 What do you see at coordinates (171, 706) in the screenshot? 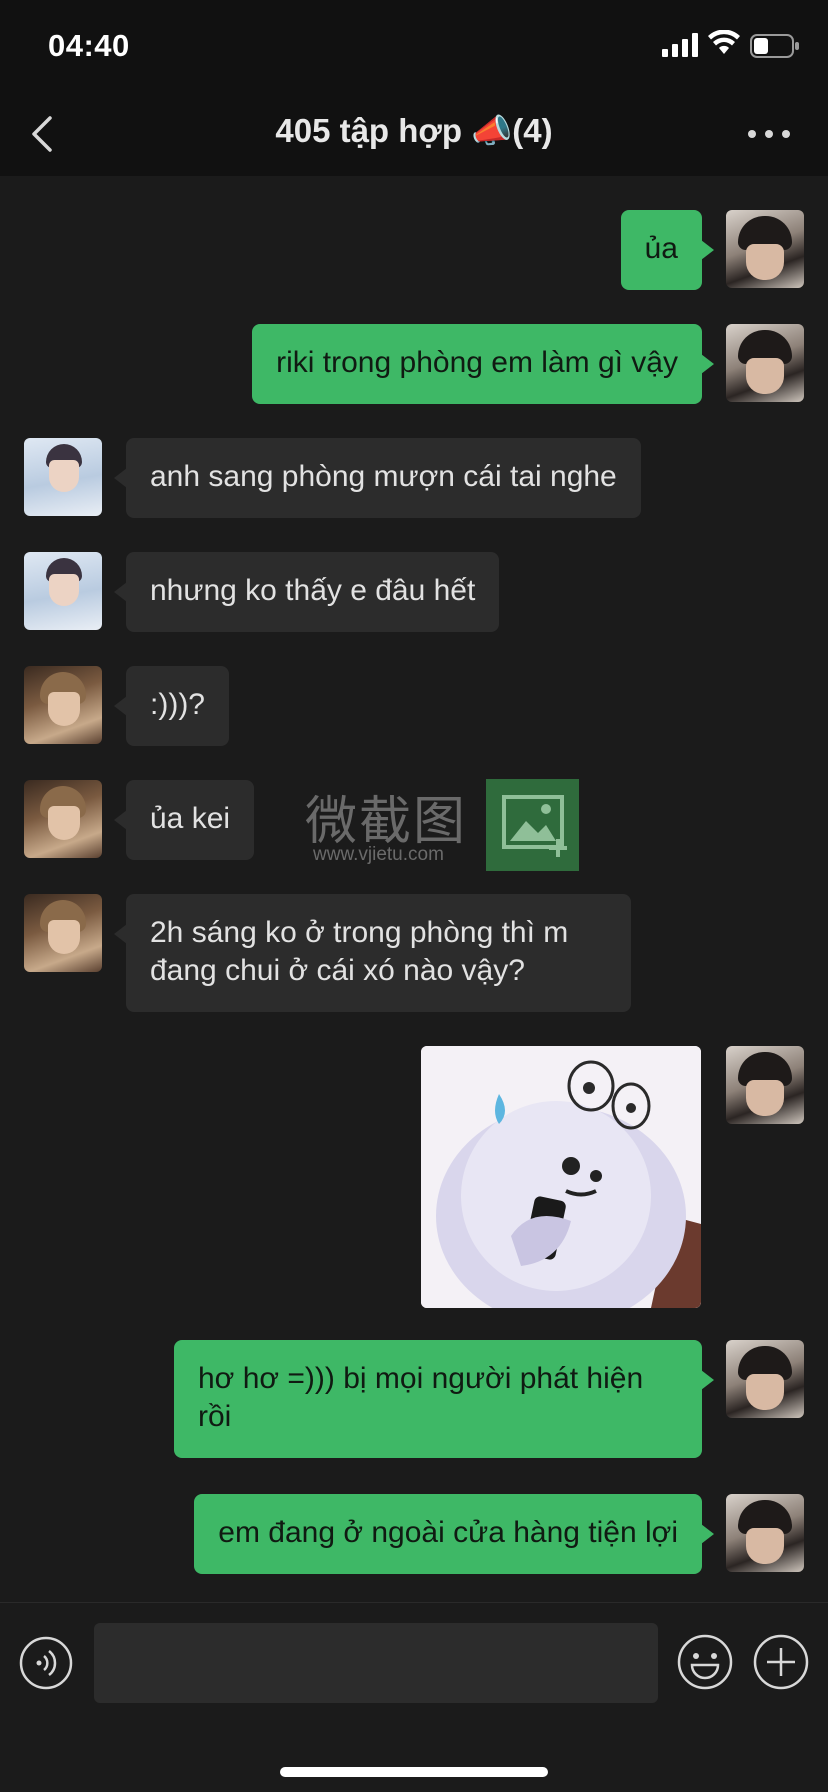
I see `message-bubble-incoming: :)))?` at bounding box center [171, 706].